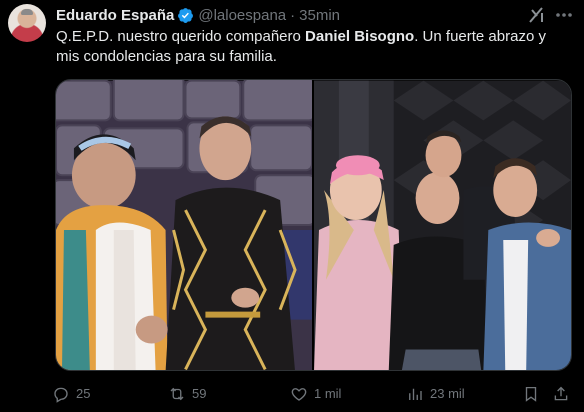  Describe the element at coordinates (360, 36) in the screenshot. I see `tweet-text-mention: Daniel Bisogno` at that location.